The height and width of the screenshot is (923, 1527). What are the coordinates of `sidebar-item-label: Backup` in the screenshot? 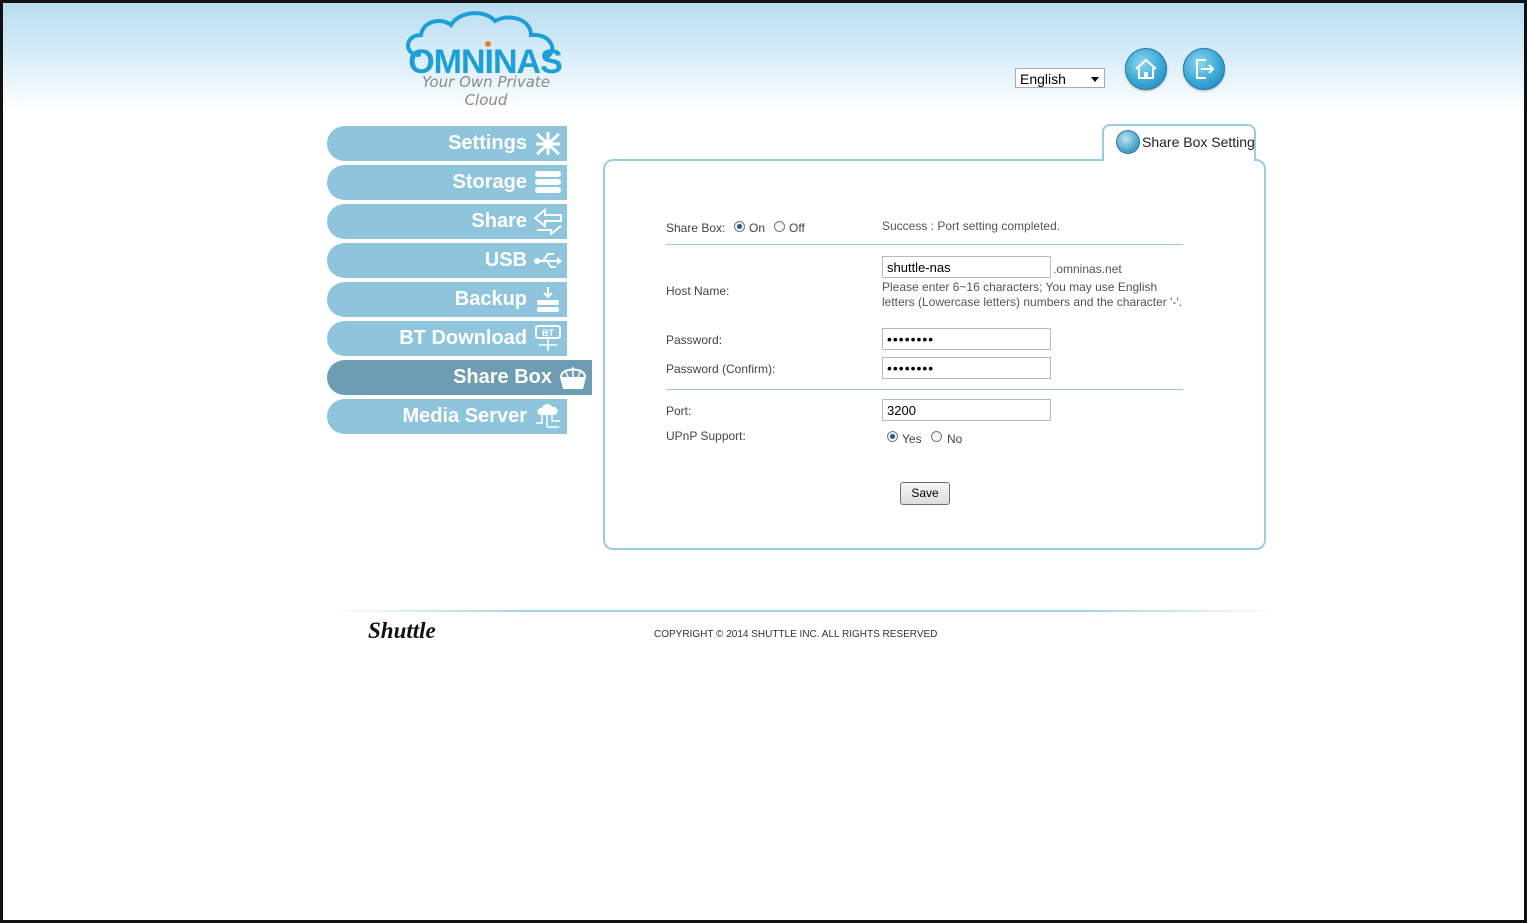 It's located at (490, 299).